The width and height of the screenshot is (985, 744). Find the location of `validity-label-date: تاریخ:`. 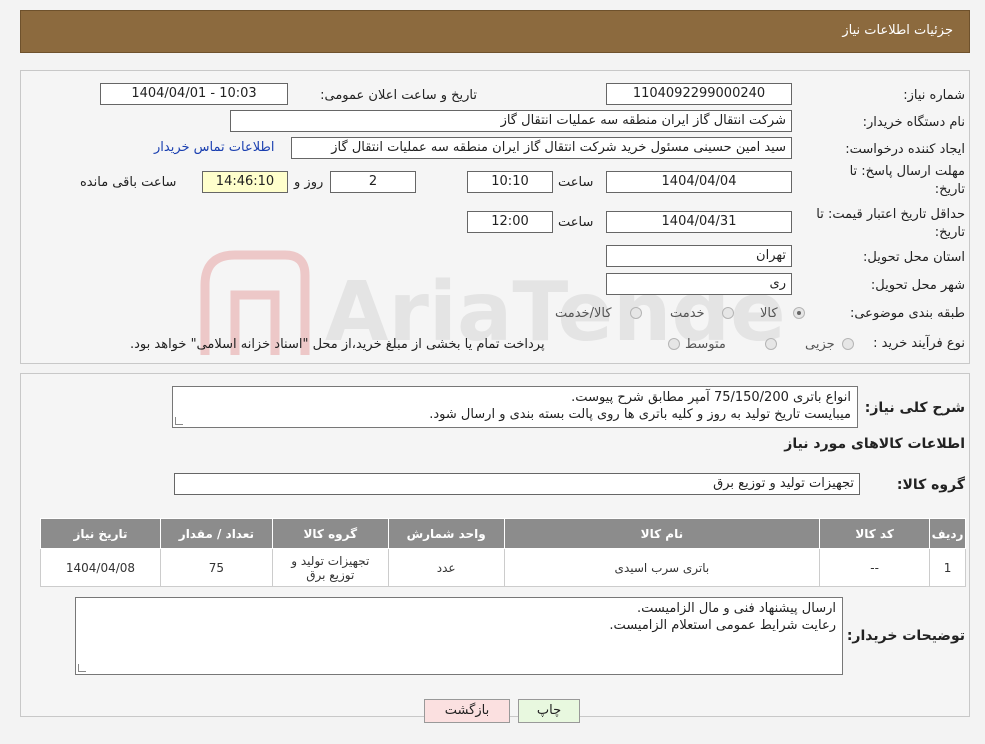

validity-label-date: تاریخ: is located at coordinates (949, 232).